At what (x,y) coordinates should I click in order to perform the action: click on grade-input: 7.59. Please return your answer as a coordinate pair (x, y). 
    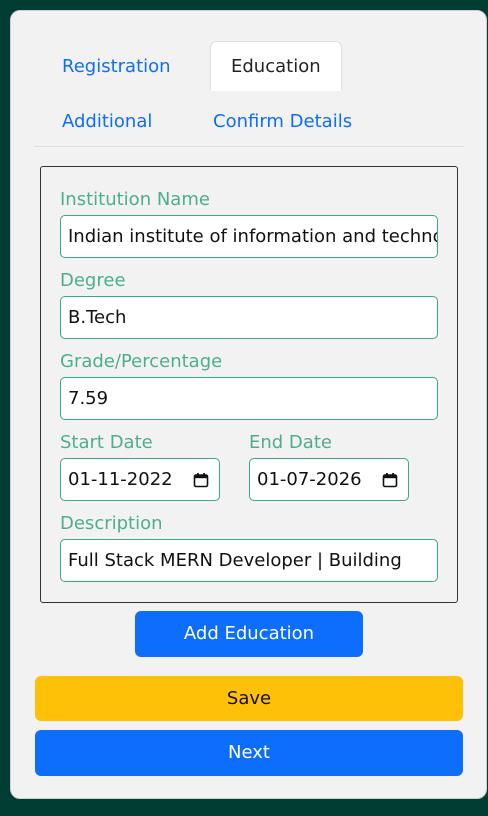
    Looking at the image, I should click on (249, 398).